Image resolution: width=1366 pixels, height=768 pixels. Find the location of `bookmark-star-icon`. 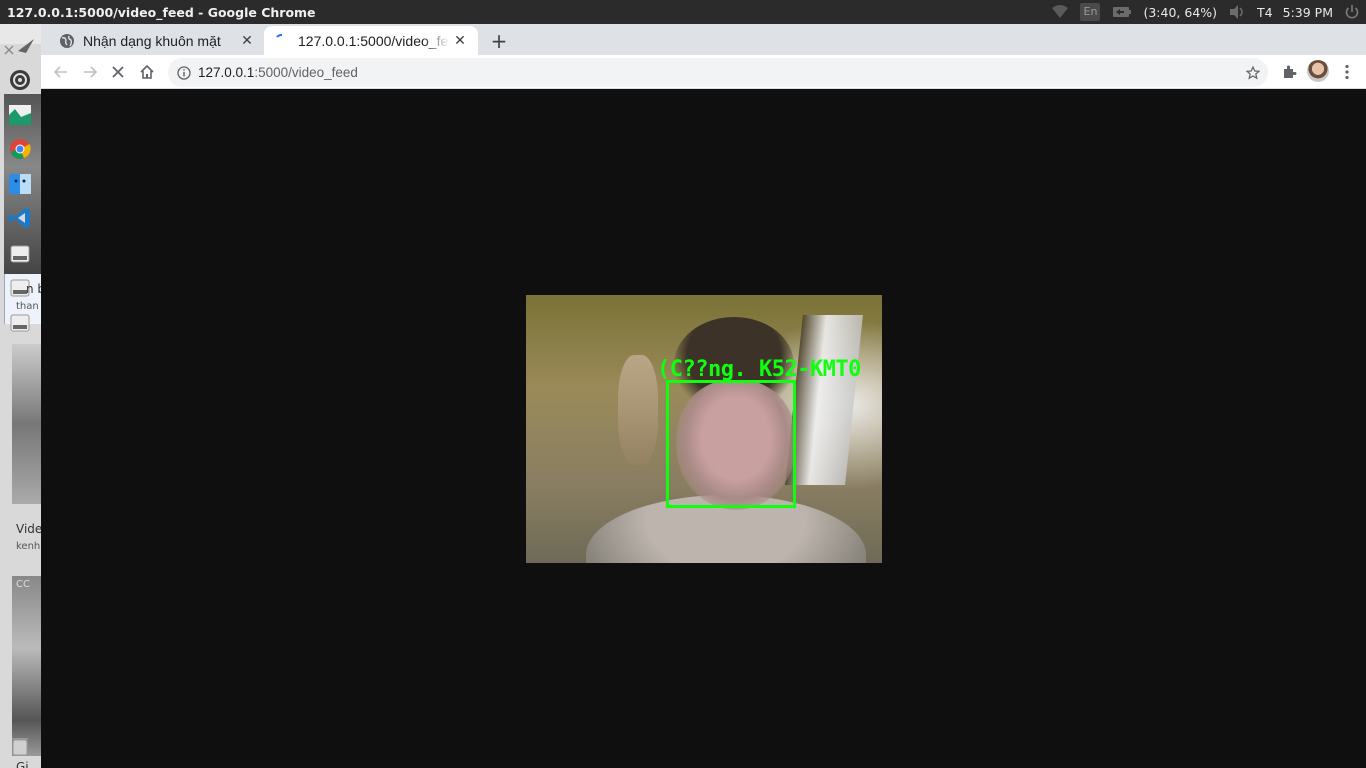

bookmark-star-icon is located at coordinates (1253, 73).